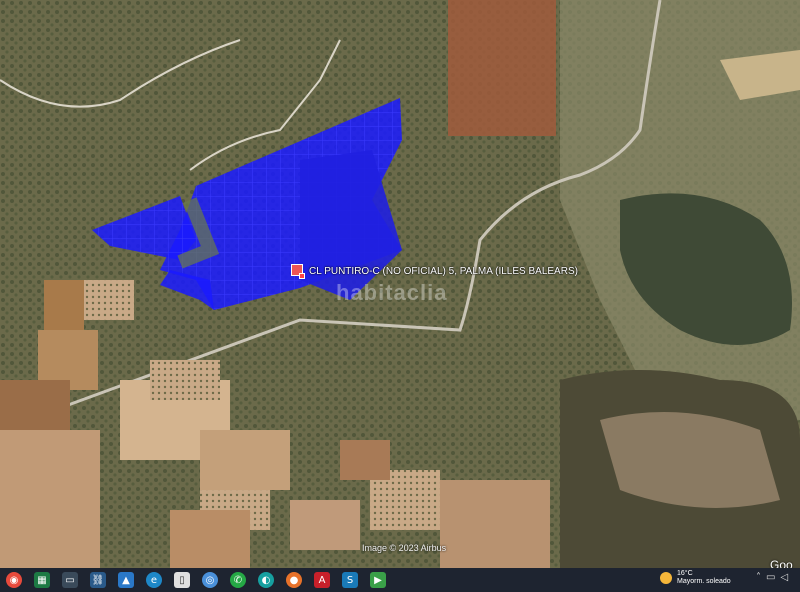 This screenshot has width=800, height=592. What do you see at coordinates (666, 578) in the screenshot?
I see `sun-icon` at bounding box center [666, 578].